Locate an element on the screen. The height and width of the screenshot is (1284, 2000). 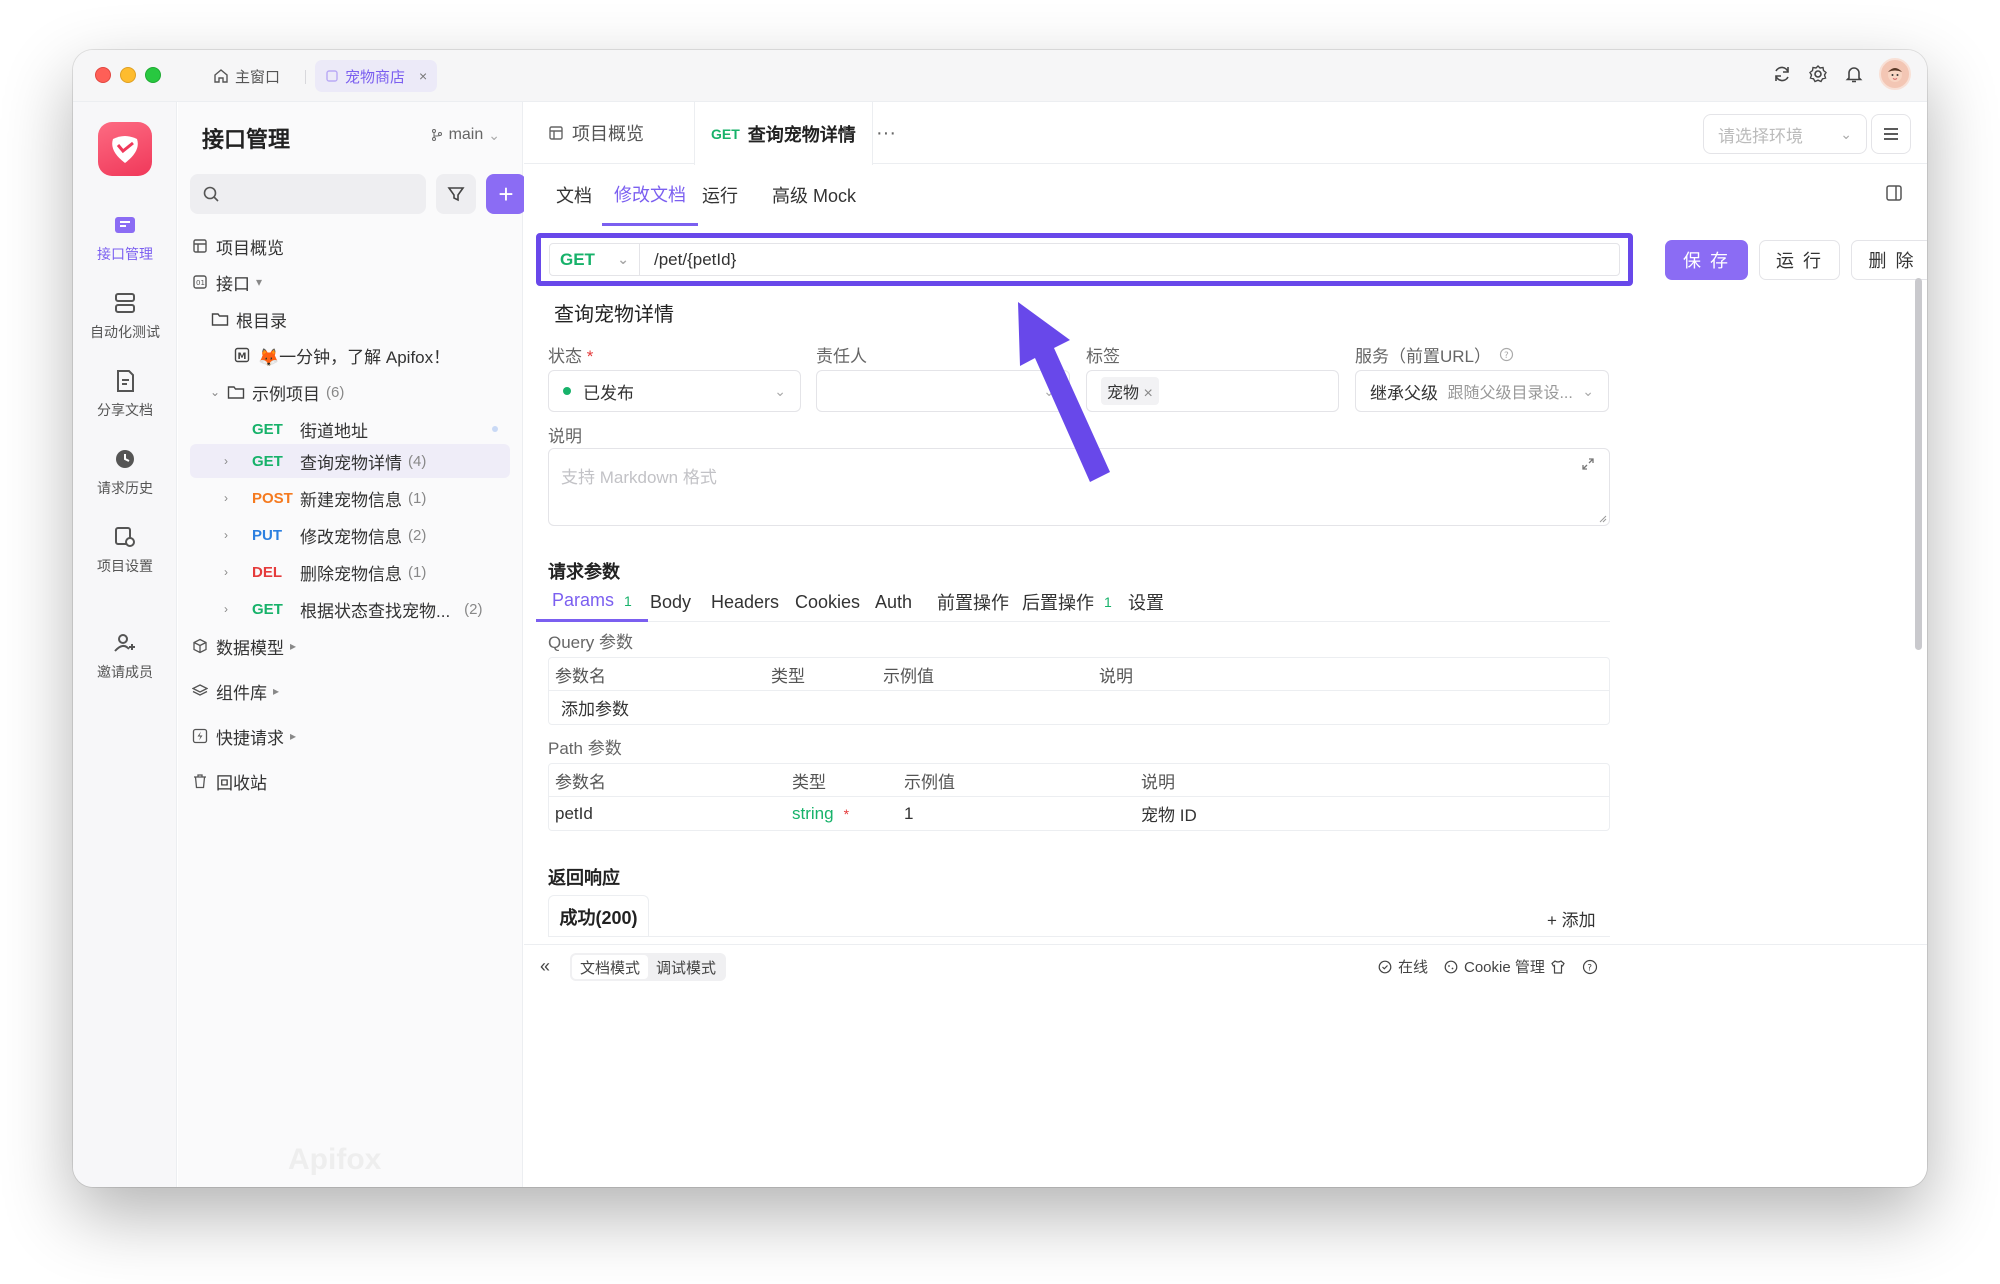
overview-icon is located at coordinates (200, 246).